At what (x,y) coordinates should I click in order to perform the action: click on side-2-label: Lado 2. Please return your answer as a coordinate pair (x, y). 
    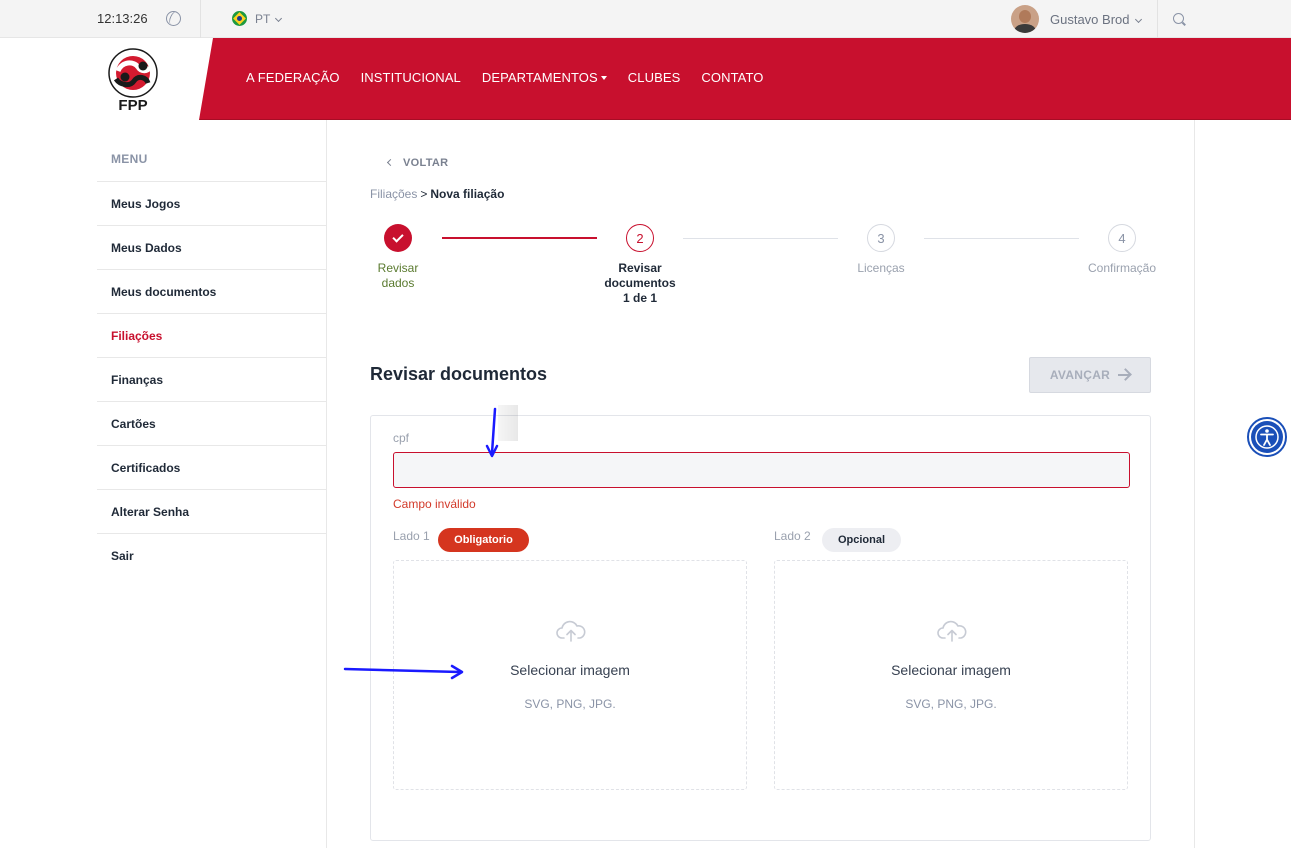
    Looking at the image, I should click on (792, 536).